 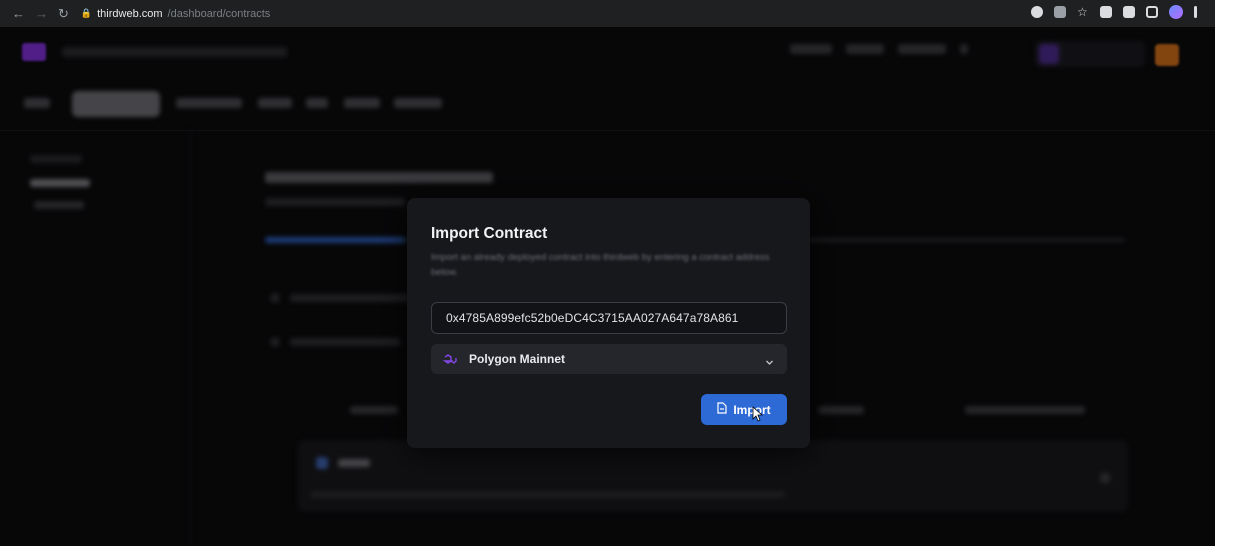 I want to click on google-lens-icon, so click(x=1037, y=12).